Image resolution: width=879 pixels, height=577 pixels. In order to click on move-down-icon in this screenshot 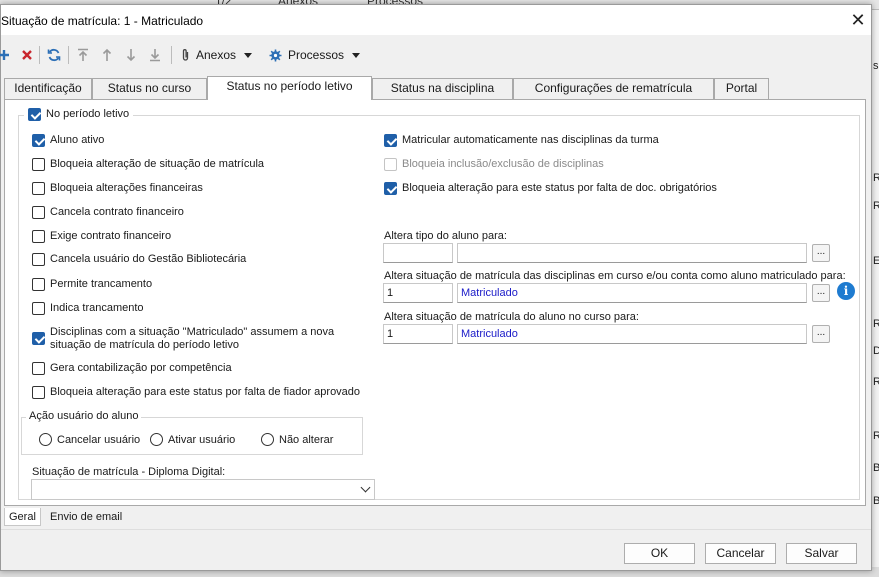, I will do `click(131, 55)`.